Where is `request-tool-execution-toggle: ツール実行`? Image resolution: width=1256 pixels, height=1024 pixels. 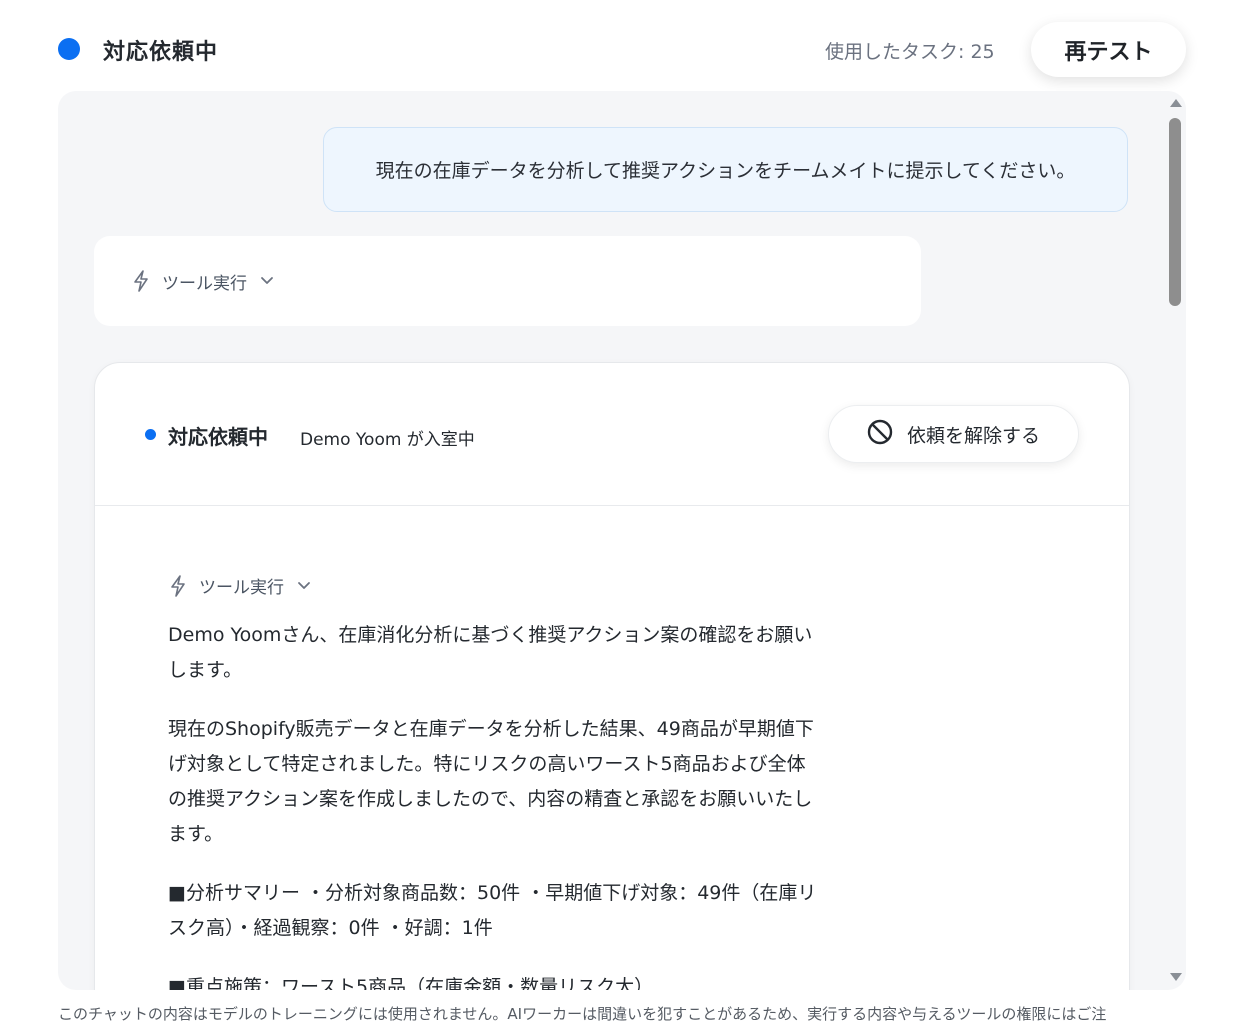
request-tool-execution-toggle: ツール実行 is located at coordinates (240, 585).